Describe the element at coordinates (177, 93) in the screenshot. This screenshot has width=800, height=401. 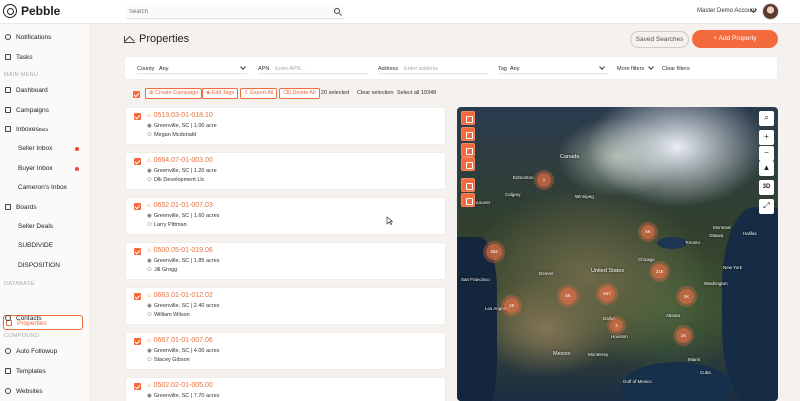
I see `create-campaign-label: Create Campaign` at that location.